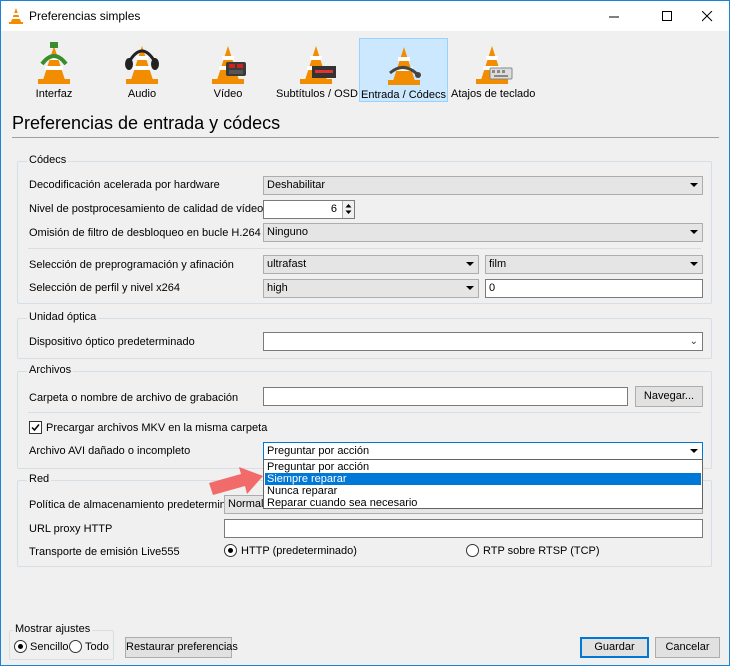 The height and width of the screenshot is (666, 730). I want to click on avi-repair-value: Preguntar por acción, so click(318, 451).